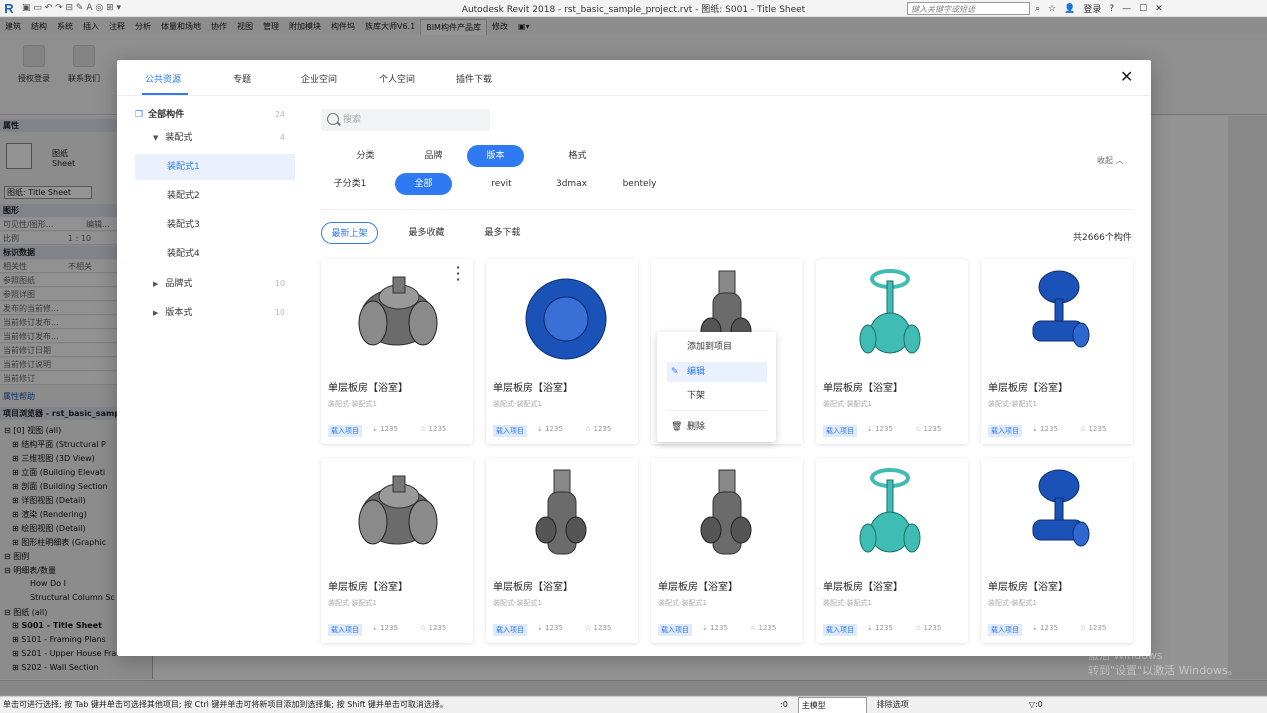 The width and height of the screenshot is (1267, 713). I want to click on subfilter-chip: 全部, so click(423, 184).